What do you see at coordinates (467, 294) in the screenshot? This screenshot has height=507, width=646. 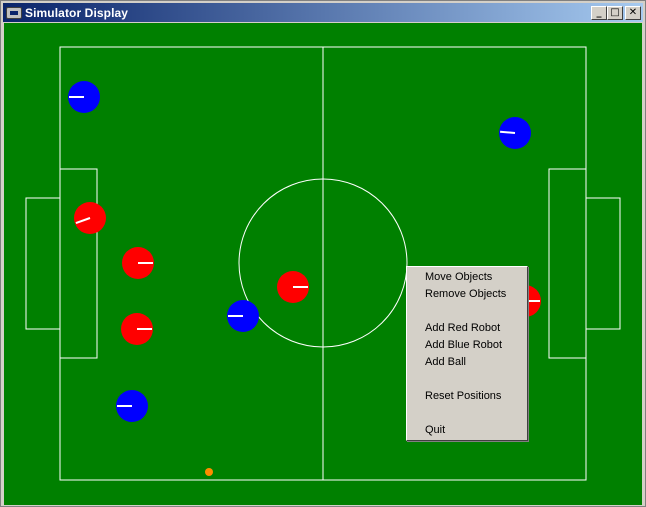 I see `menu-item-remove-objects: Remove Objects` at bounding box center [467, 294].